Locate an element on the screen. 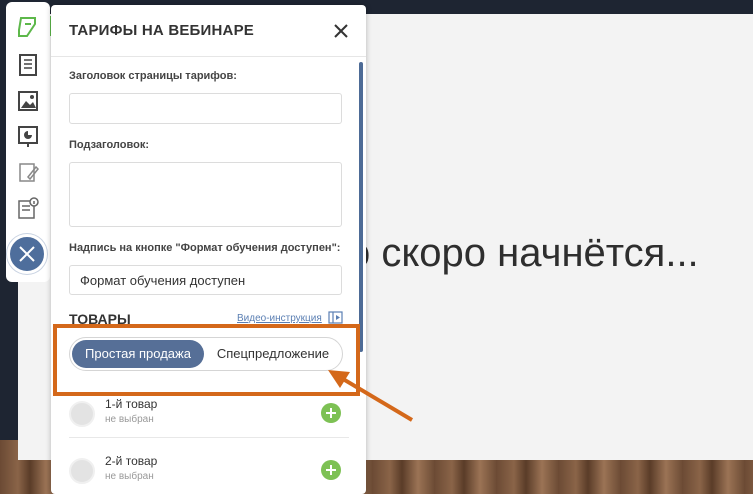 The width and height of the screenshot is (753, 494). annotation-arrow-icon is located at coordinates (371, 396).